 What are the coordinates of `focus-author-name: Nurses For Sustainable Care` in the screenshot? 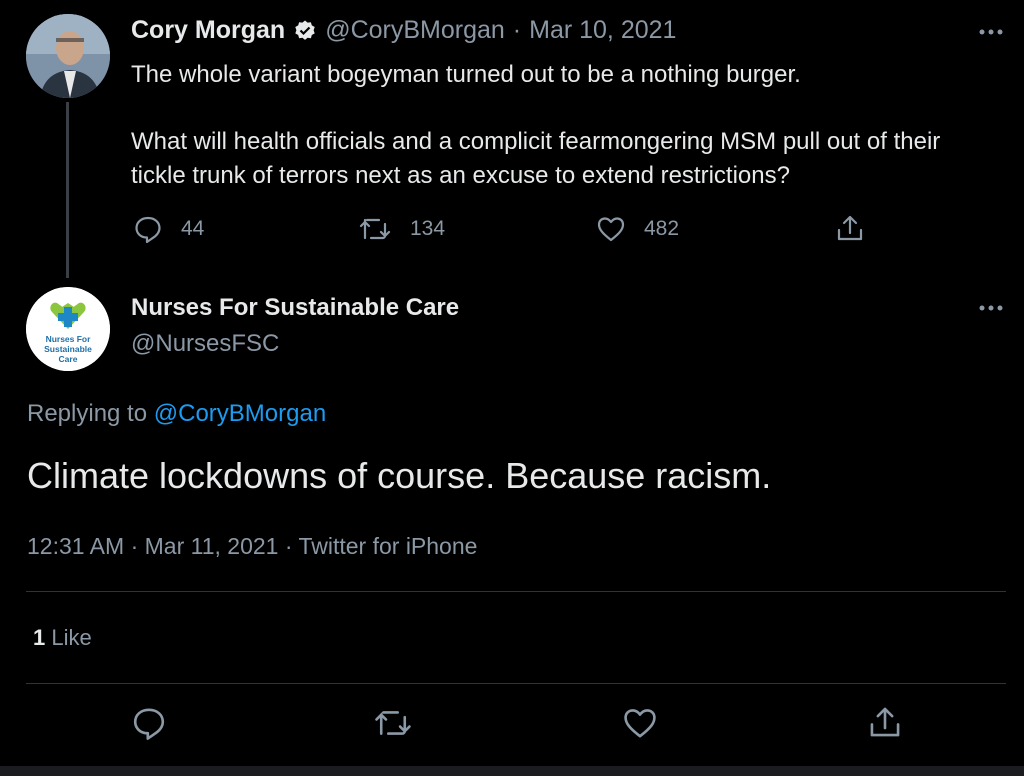 It's located at (295, 308).